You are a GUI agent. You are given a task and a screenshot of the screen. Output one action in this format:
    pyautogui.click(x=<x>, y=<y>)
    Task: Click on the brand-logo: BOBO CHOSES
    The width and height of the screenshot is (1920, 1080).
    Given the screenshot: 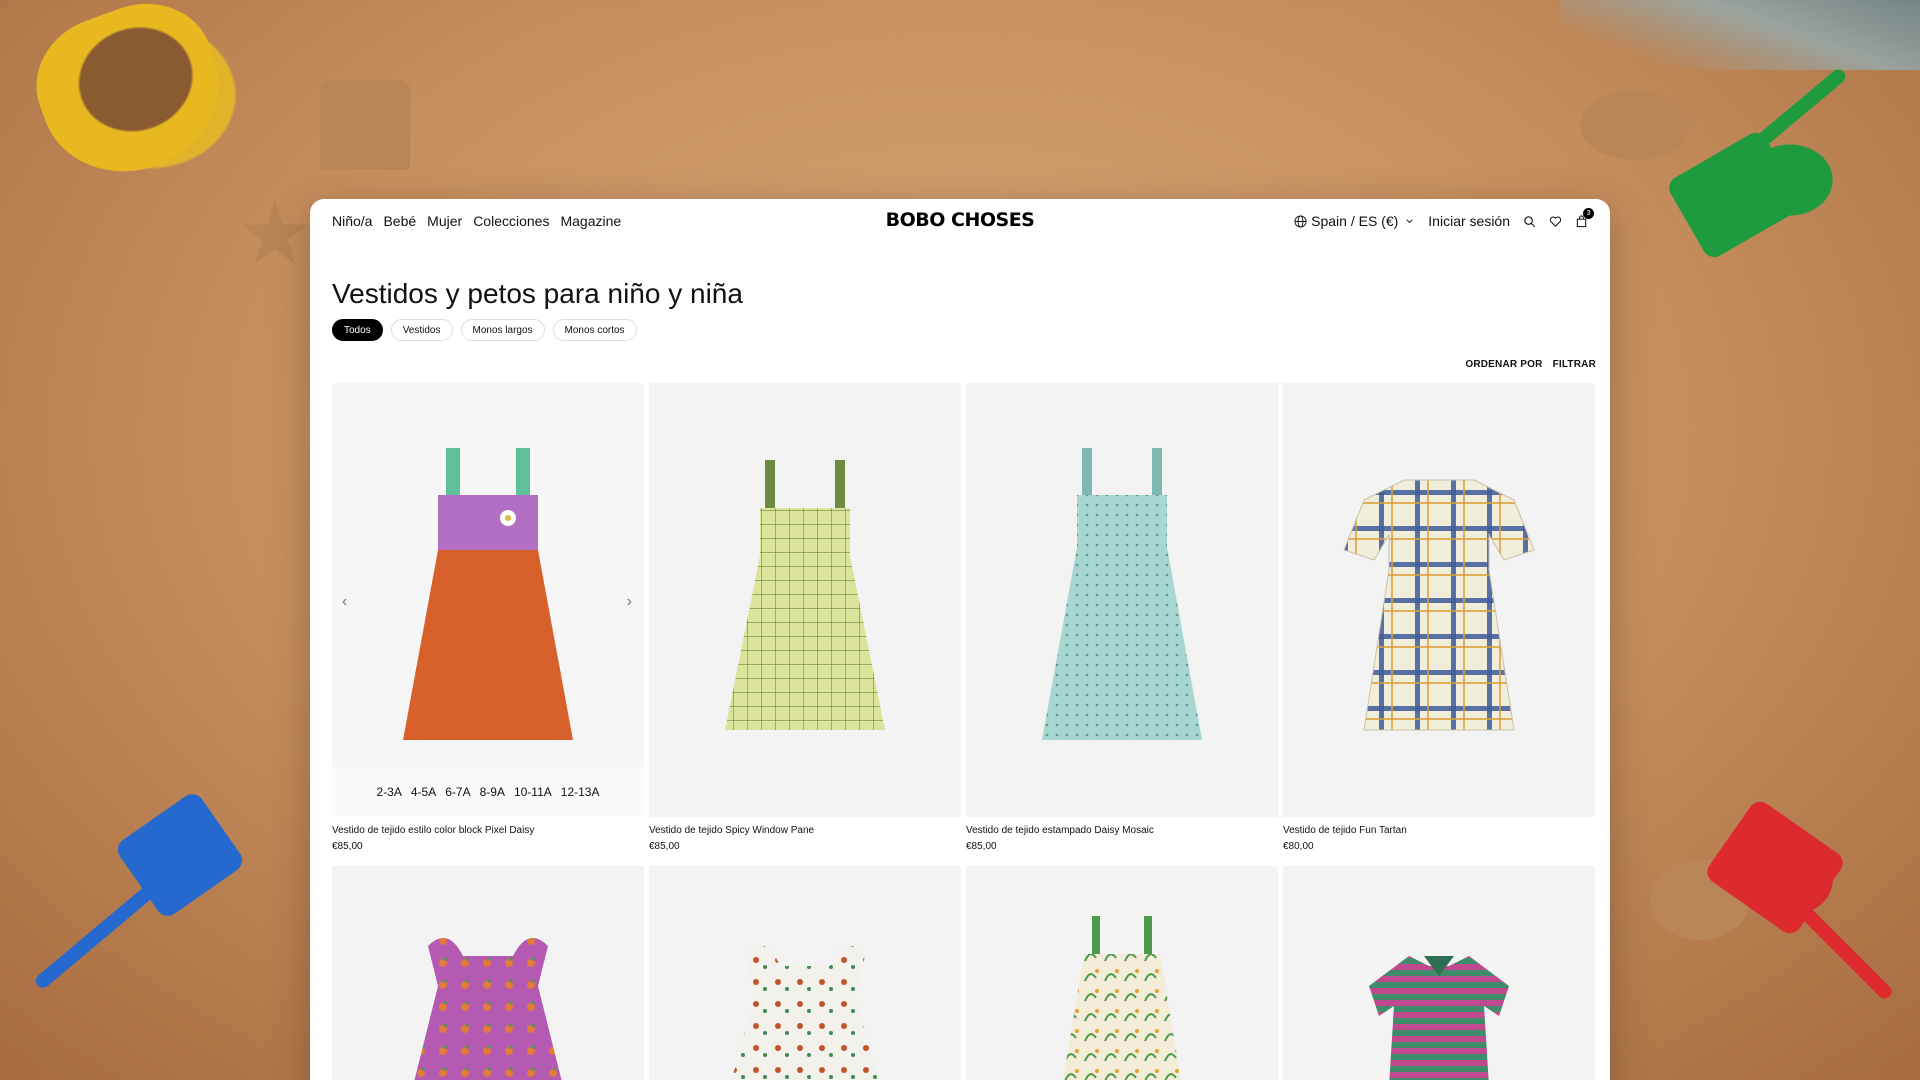 What is the action you would take?
    pyautogui.click(x=960, y=220)
    